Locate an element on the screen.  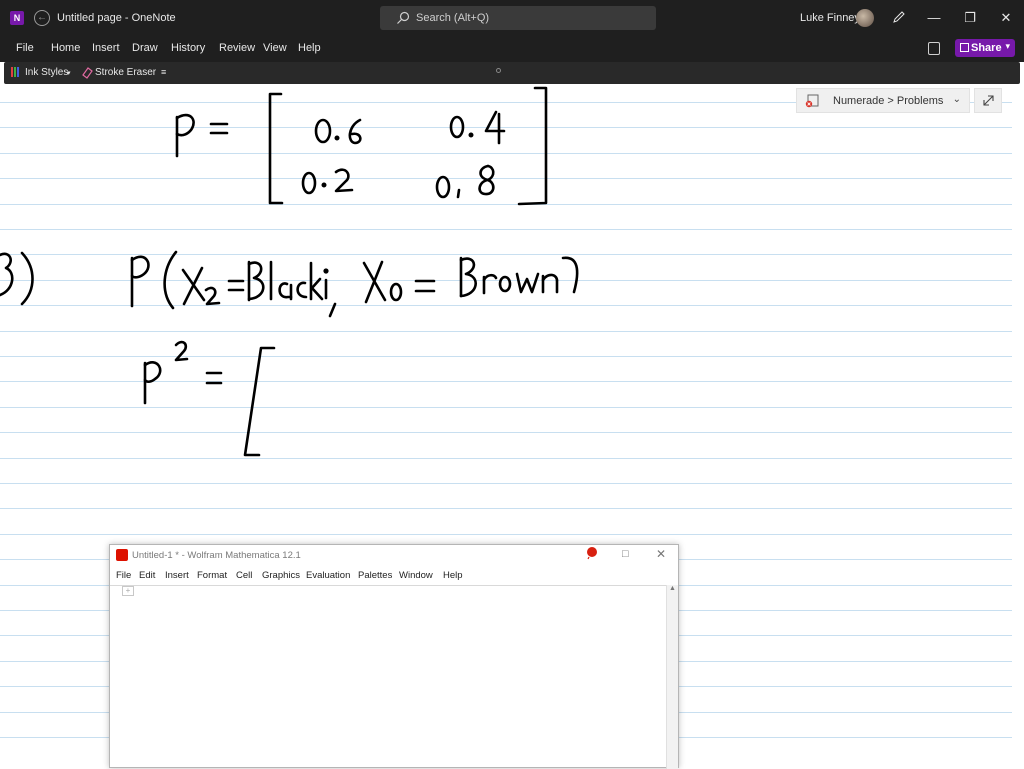
menu-help: Help is located at coordinates (453, 575).